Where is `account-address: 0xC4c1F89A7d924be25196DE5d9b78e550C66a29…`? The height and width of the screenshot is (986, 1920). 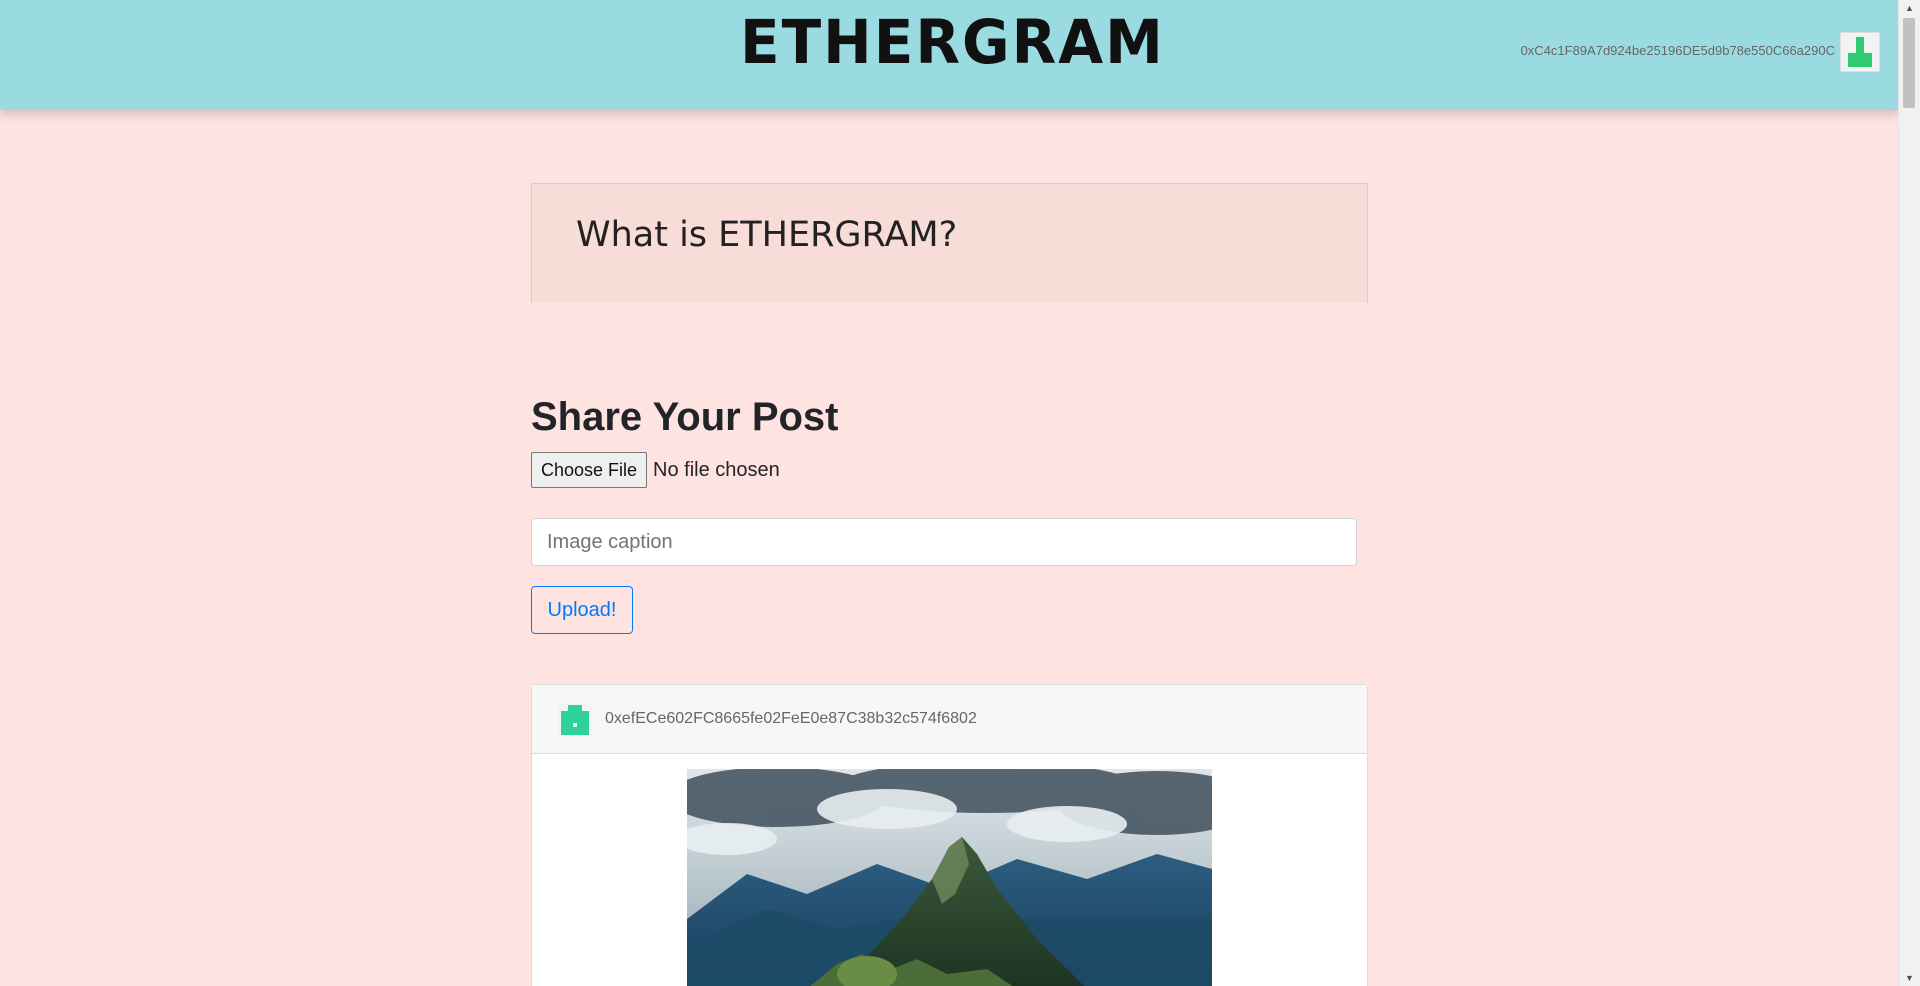
account-address: 0xC4c1F89A7d924be25196DE5d9b78e550C66a29… is located at coordinates (1677, 50).